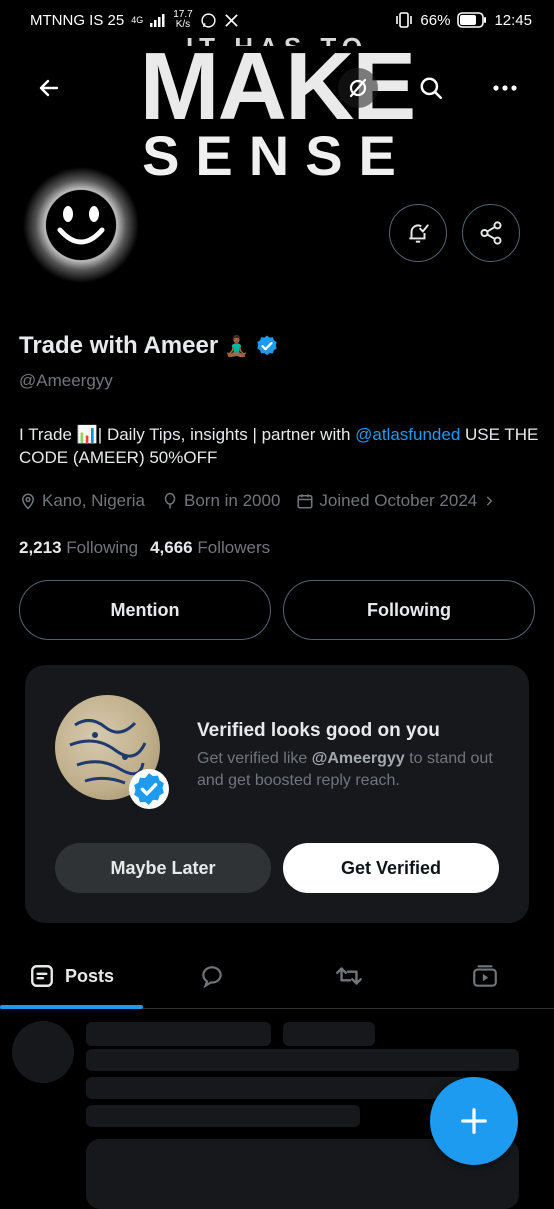 The image size is (554, 1209). What do you see at coordinates (183, 19) in the screenshot?
I see `network-speed: 17.7 K/s` at bounding box center [183, 19].